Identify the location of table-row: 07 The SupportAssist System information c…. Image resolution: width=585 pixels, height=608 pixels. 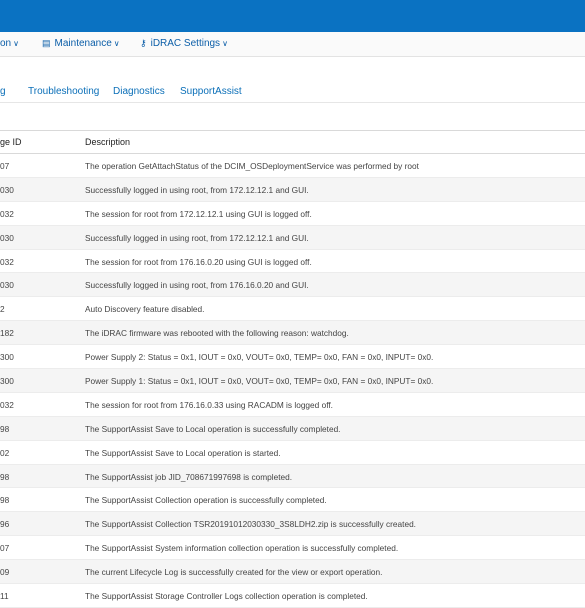
(292, 548).